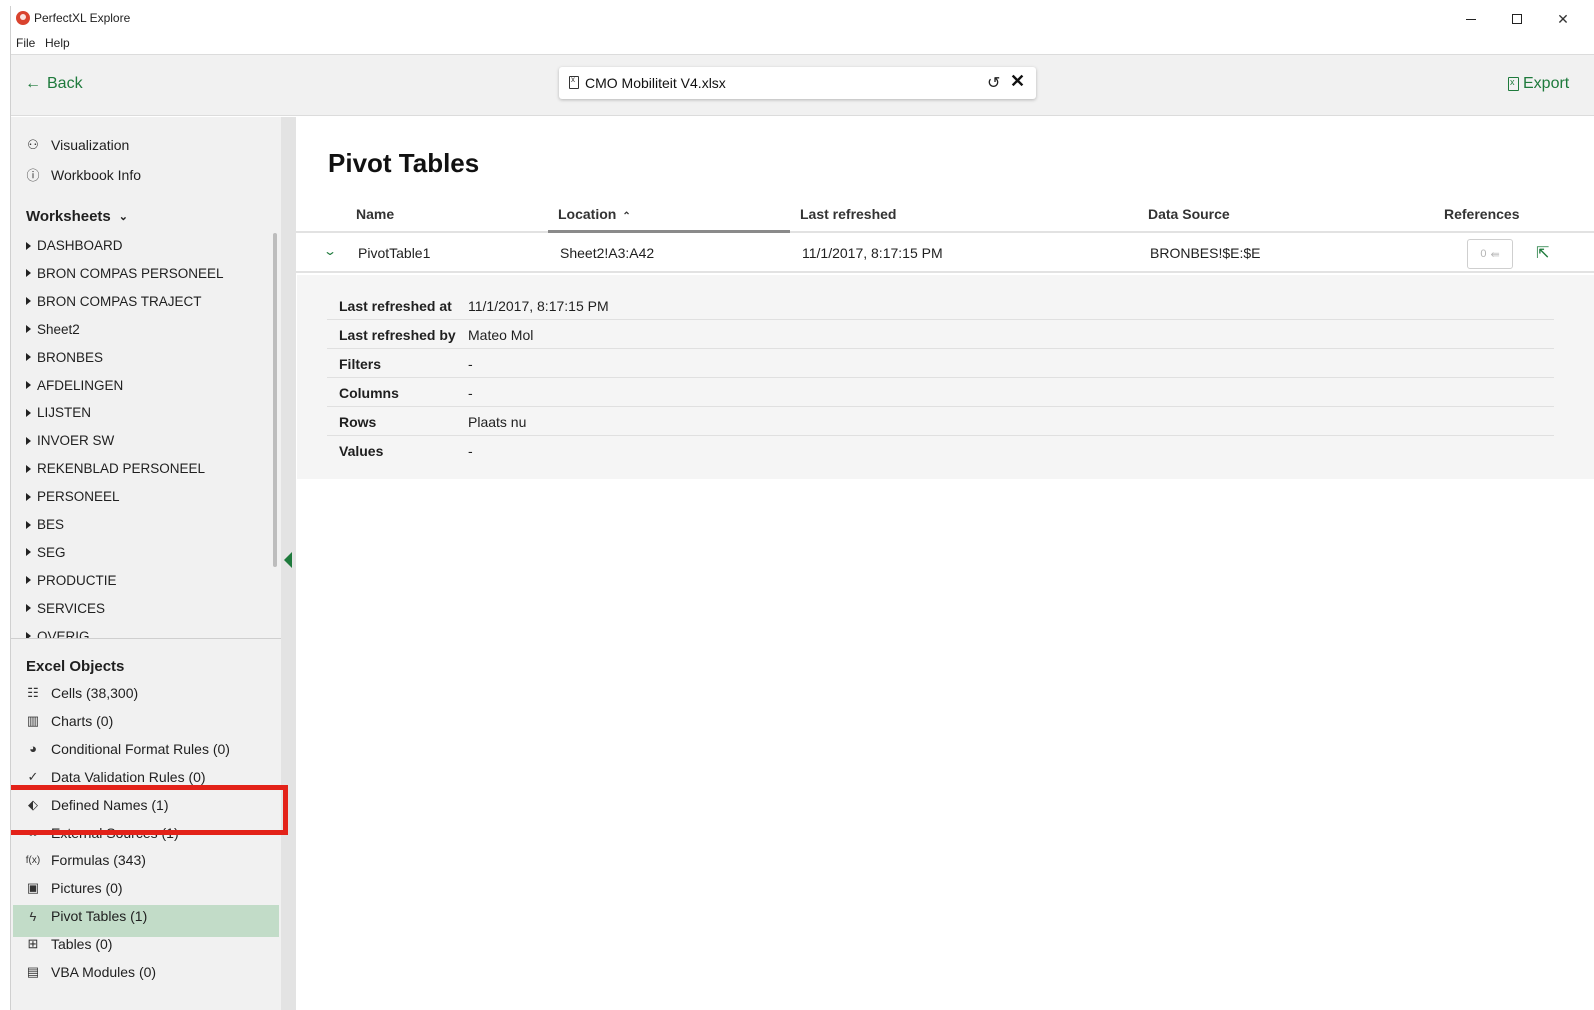 The image size is (1594, 1010). I want to click on sidebar-item-label: Conditional Format Rules (0), so click(140, 748).